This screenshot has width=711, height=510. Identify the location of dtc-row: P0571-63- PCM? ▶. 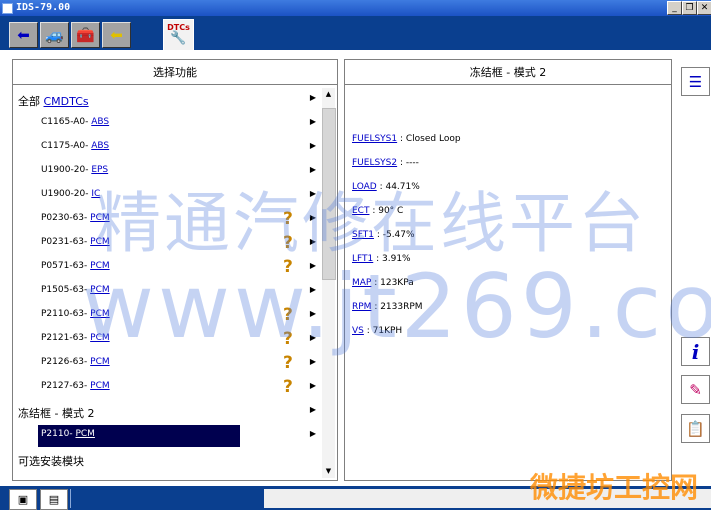
(167, 268).